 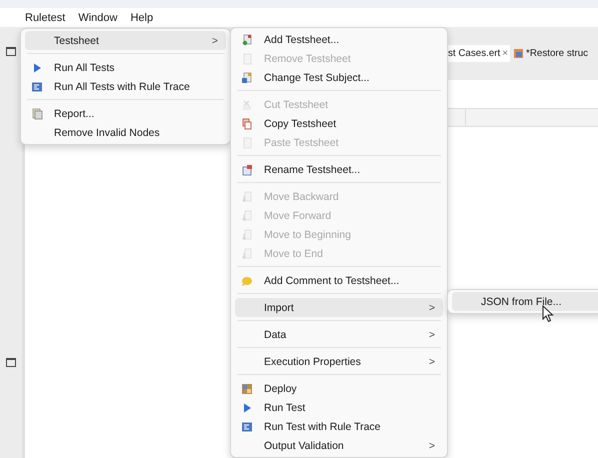 What do you see at coordinates (247, 280) in the screenshot?
I see `comment-icon` at bounding box center [247, 280].